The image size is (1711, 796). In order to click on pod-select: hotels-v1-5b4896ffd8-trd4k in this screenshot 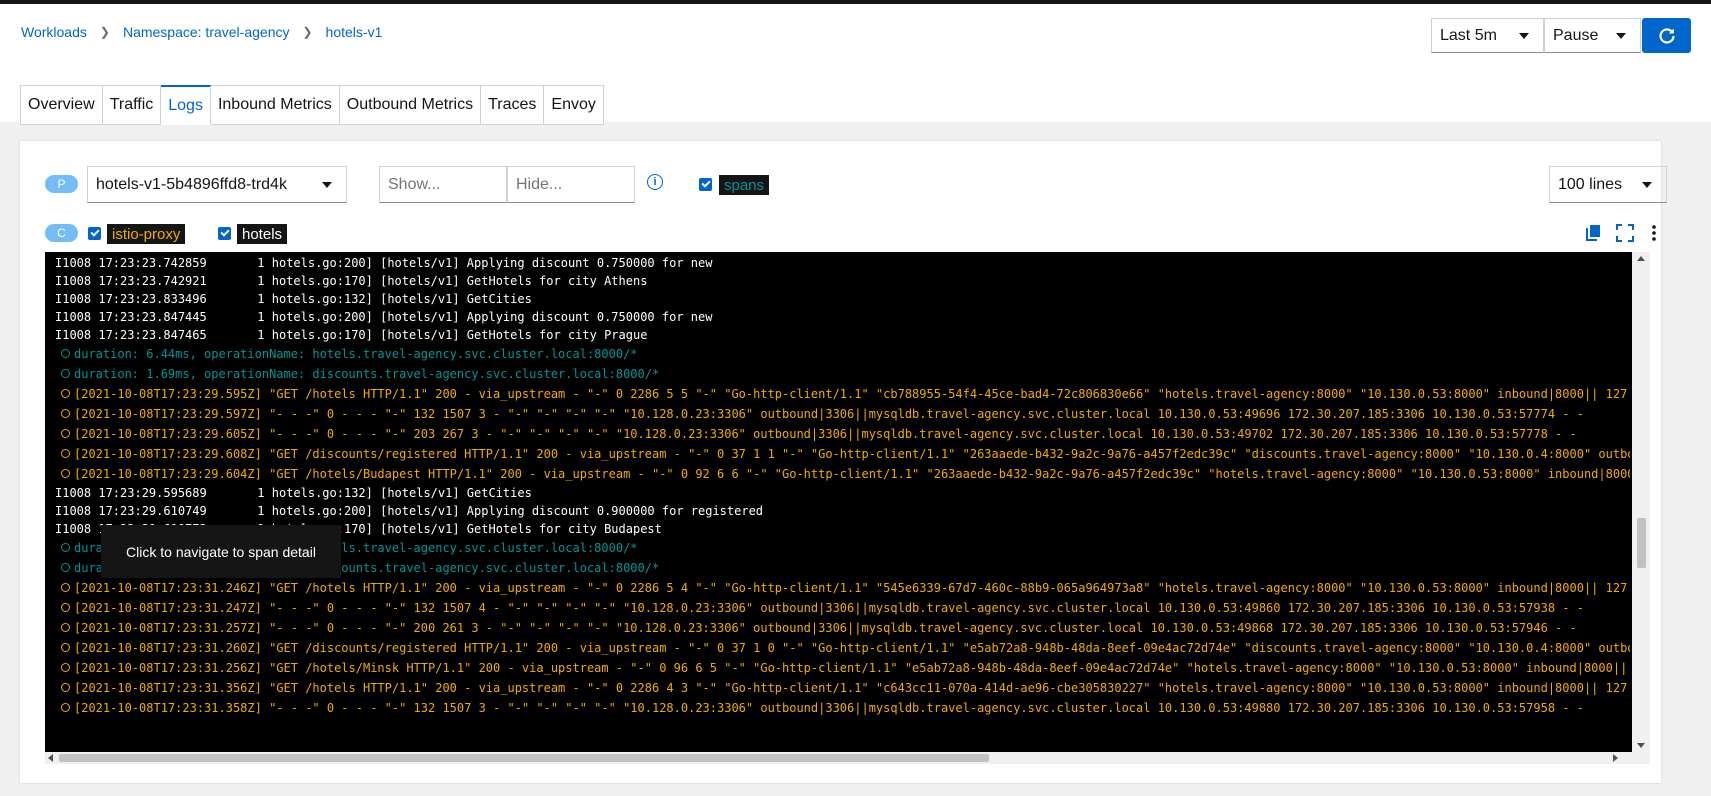, I will do `click(217, 184)`.